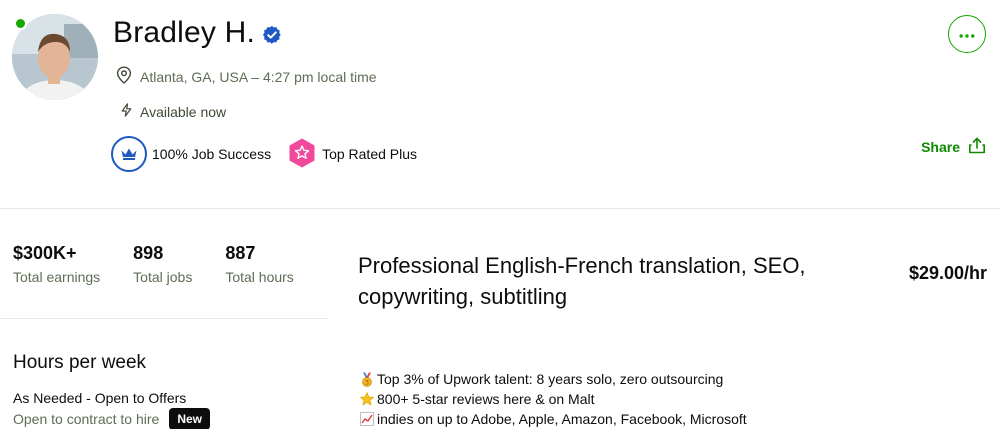  I want to click on stat-total-earnings: $300K+ Total earnings, so click(56, 263).